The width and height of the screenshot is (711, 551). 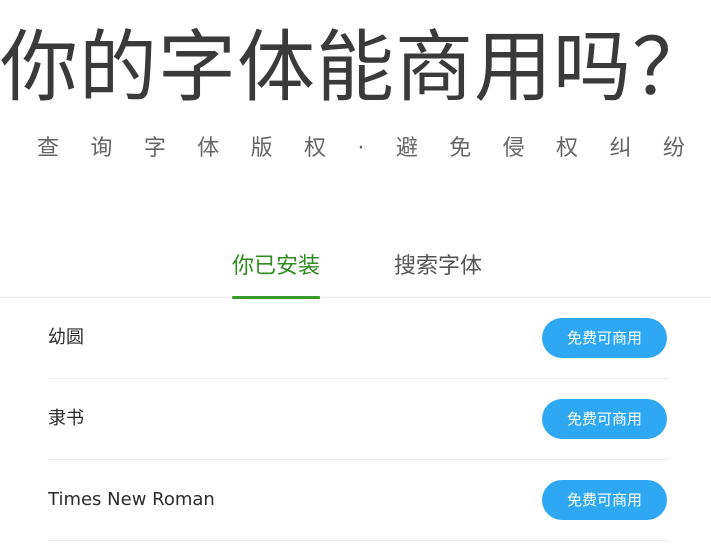 What do you see at coordinates (276, 266) in the screenshot?
I see `tab-installed-label: 你已安装` at bounding box center [276, 266].